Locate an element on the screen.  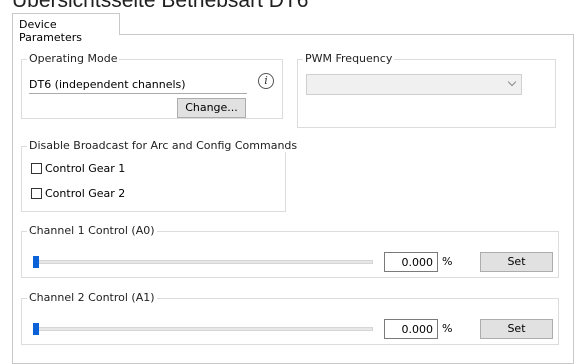
operating-mode-title: Operating Mode is located at coordinates (73, 58).